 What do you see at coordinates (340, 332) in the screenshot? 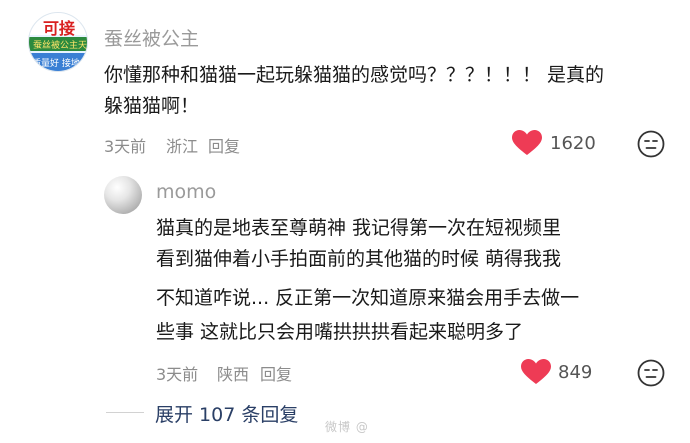
I see `reply-text-line: 些事 这就比只会用嘴拱拱拱看起来聪明多了` at bounding box center [340, 332].